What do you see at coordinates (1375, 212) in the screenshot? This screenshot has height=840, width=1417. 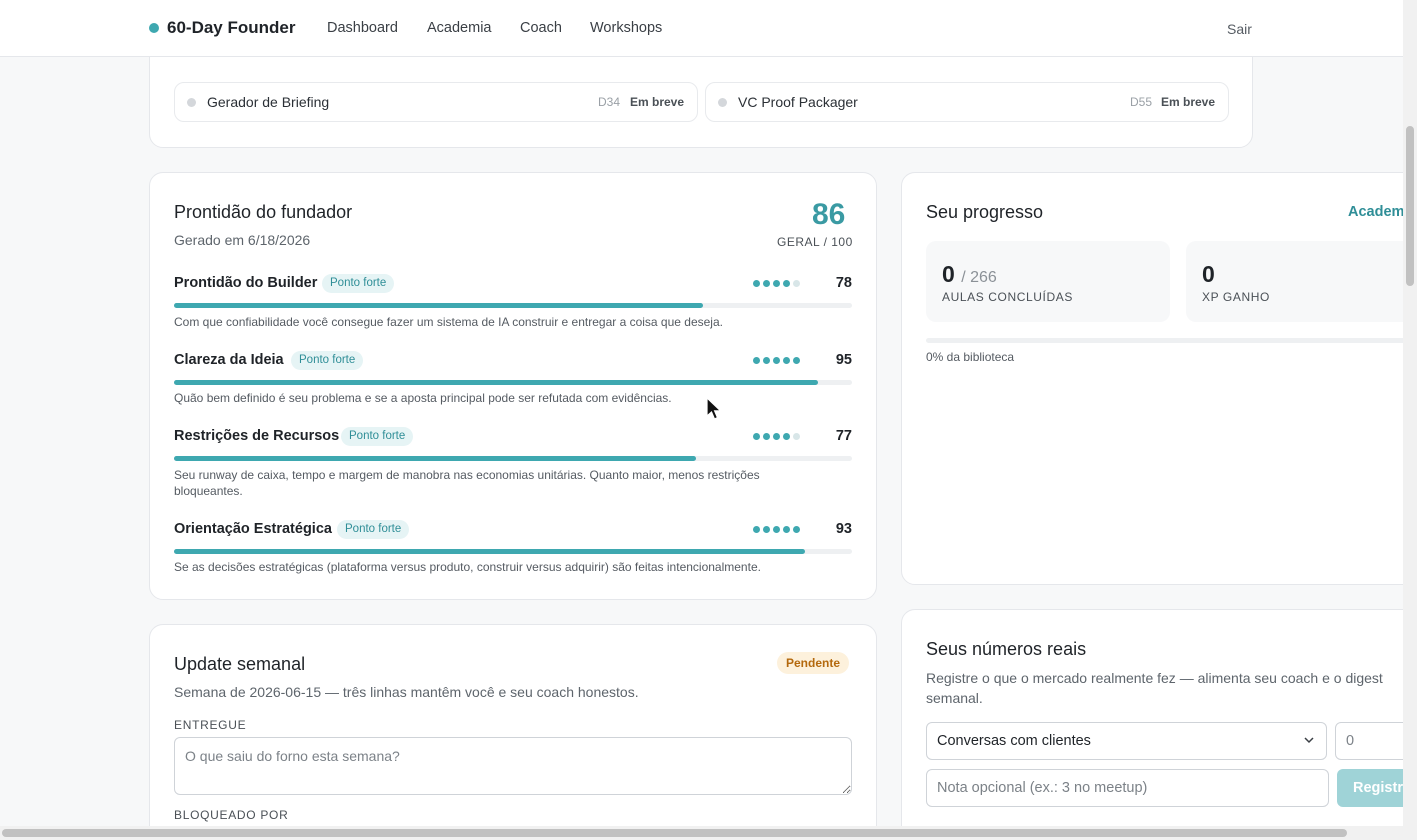 I see `academia-link: Academ` at bounding box center [1375, 212].